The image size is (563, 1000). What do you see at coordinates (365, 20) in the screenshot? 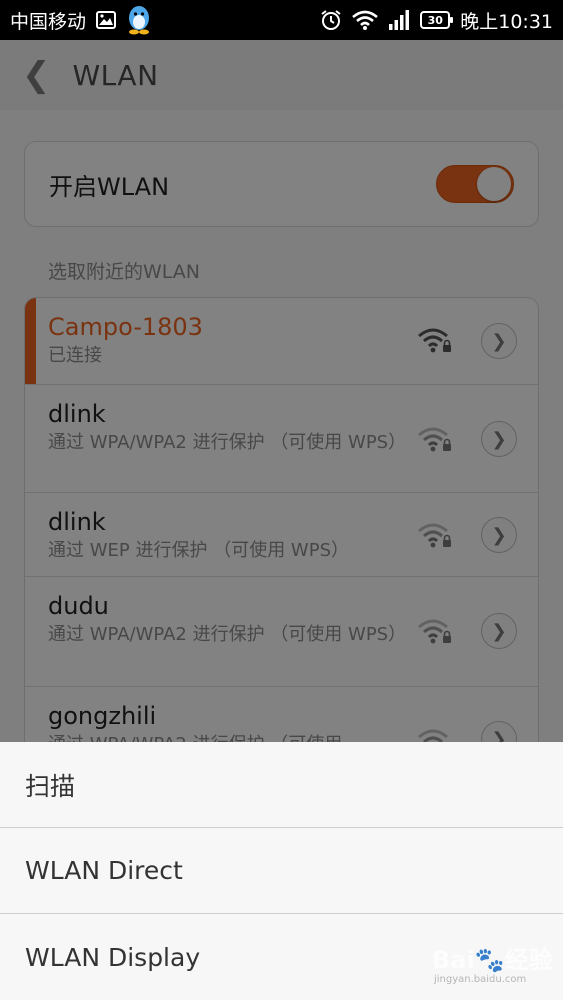
I see `wifi-status-icon` at bounding box center [365, 20].